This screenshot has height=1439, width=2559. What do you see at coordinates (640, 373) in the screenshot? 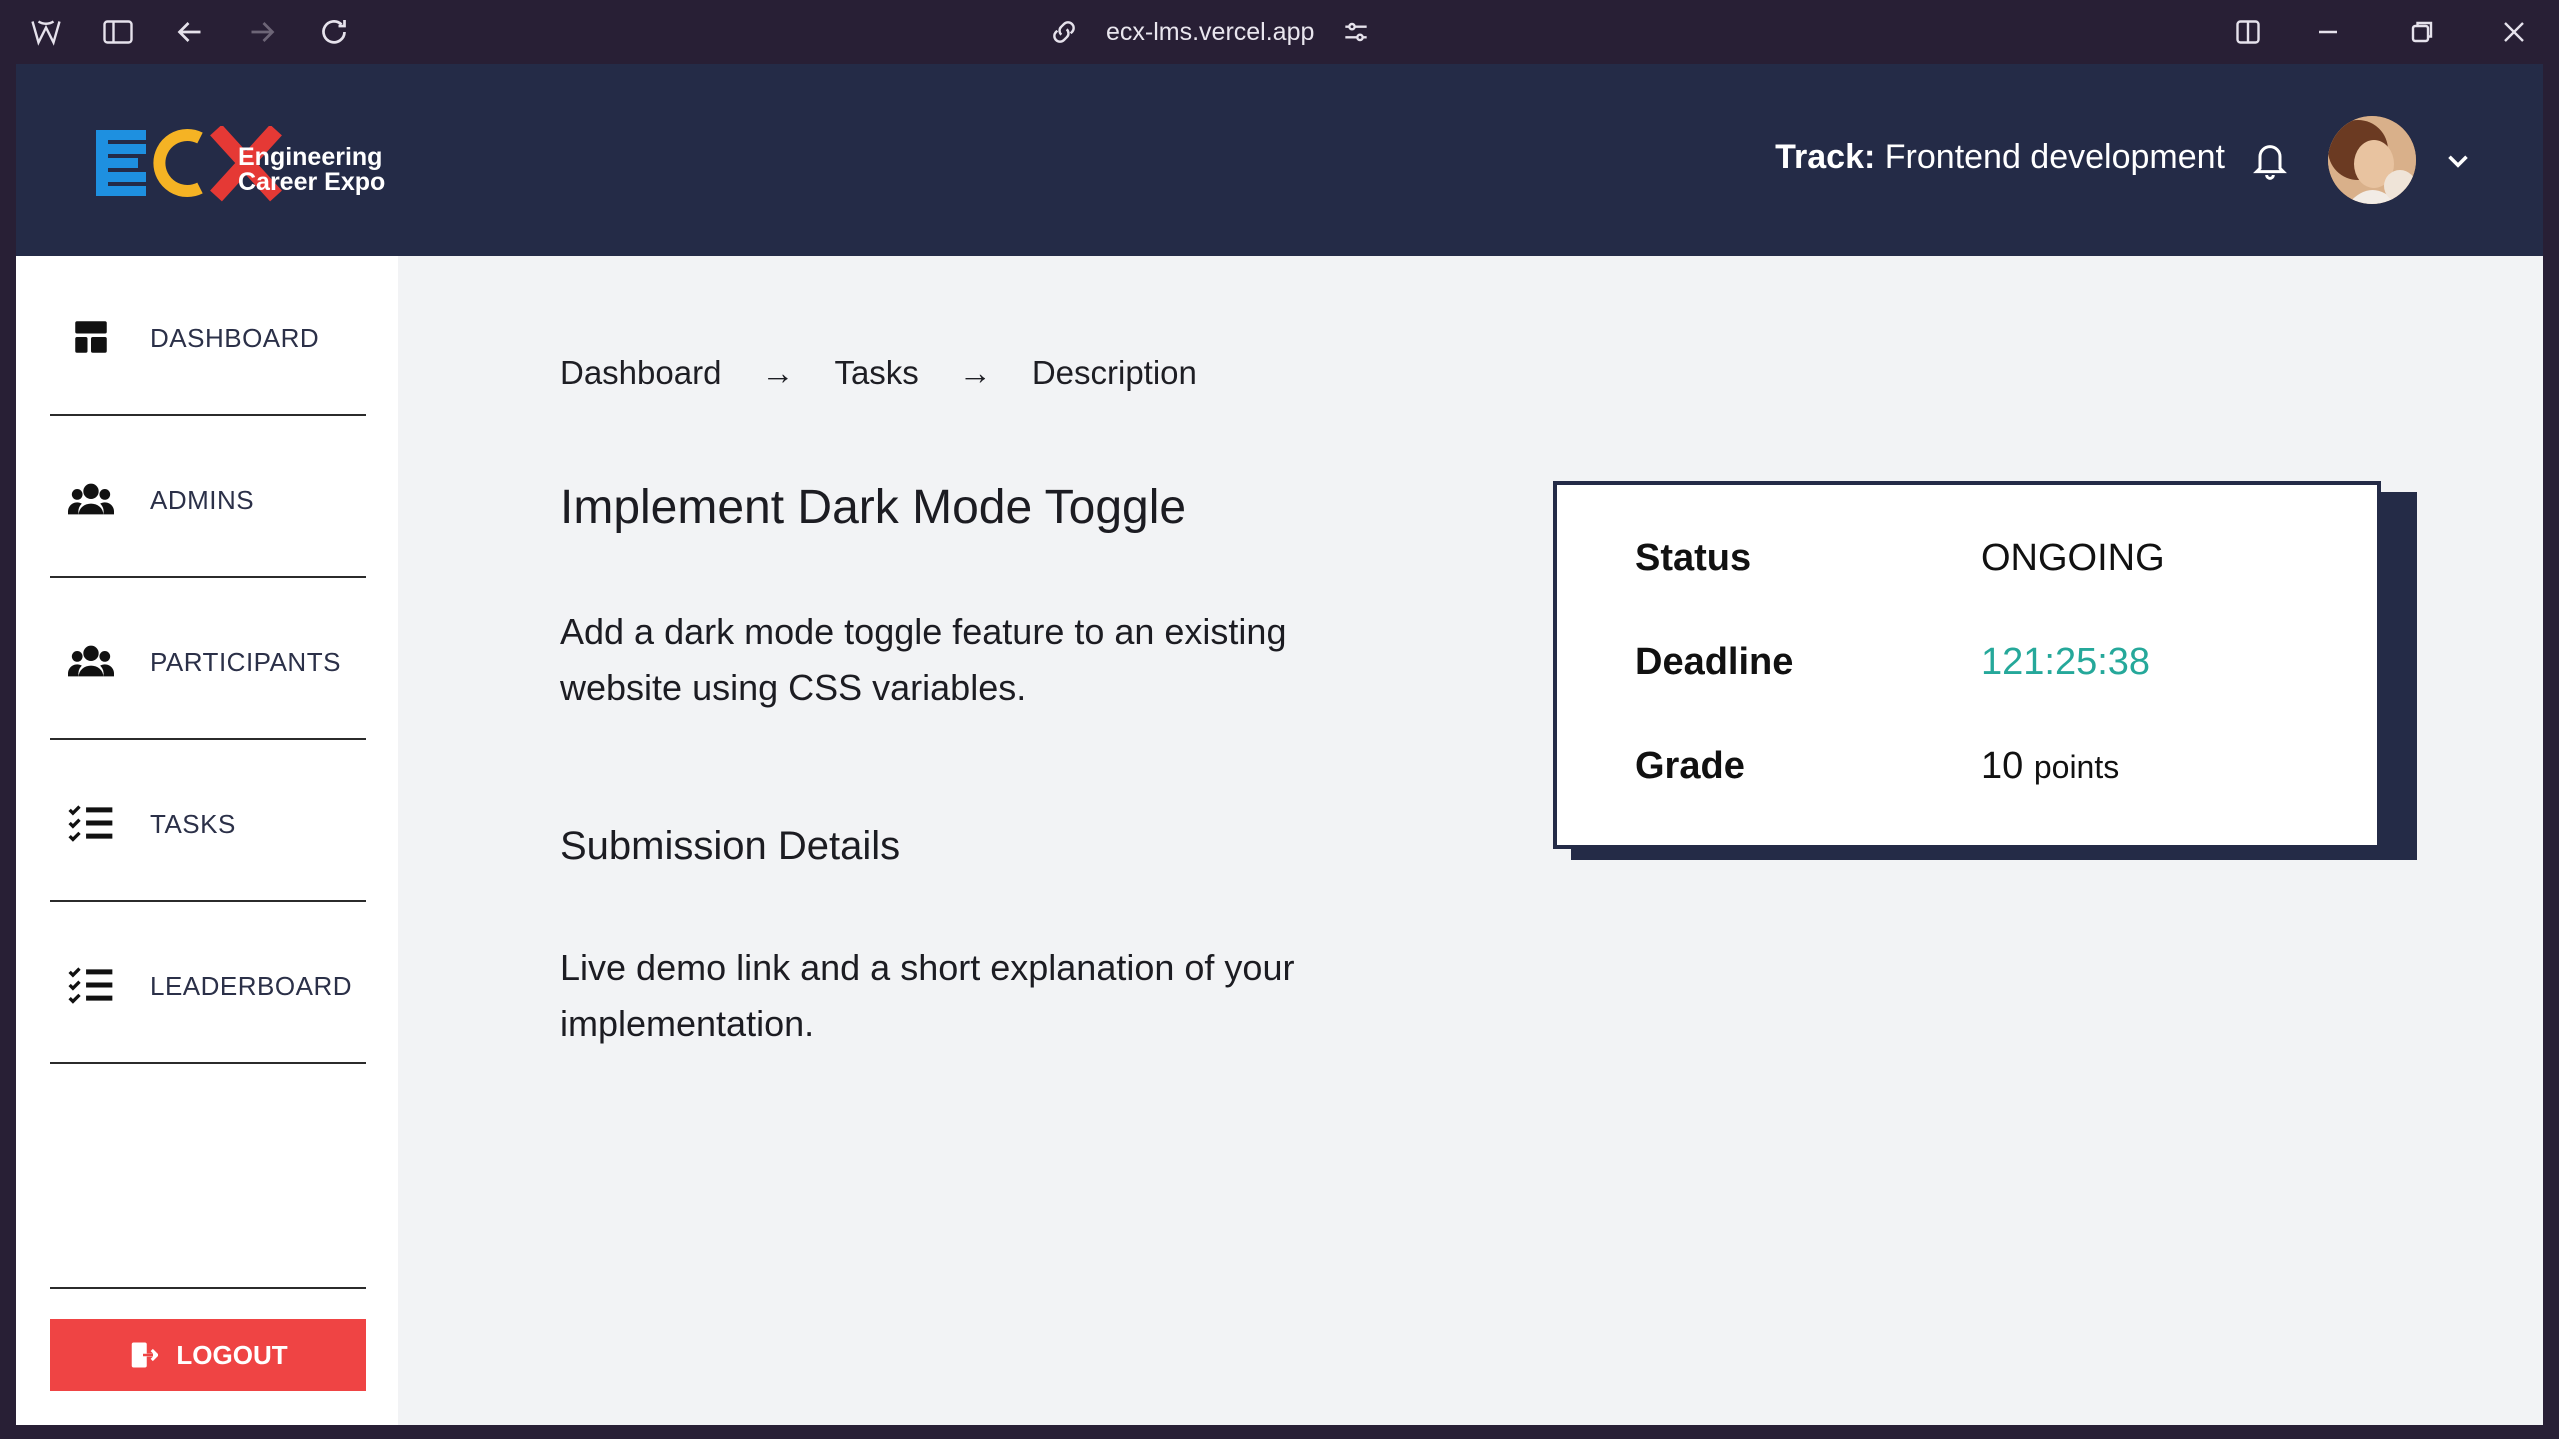
I see `breadcrumb-dashboard: Dashboard` at bounding box center [640, 373].